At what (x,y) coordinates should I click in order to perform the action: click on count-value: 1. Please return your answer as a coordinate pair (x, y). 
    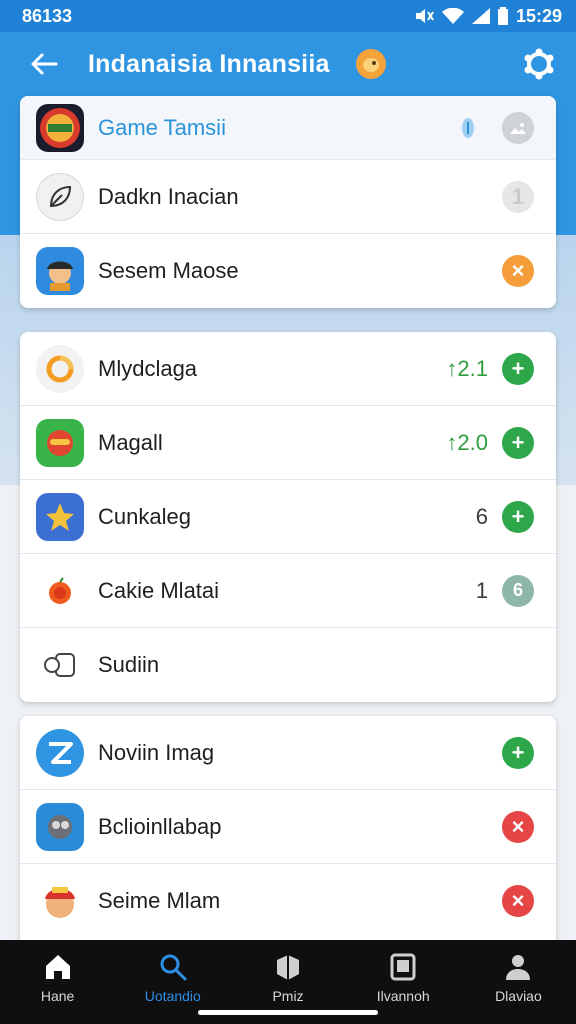
    Looking at the image, I should click on (481, 590).